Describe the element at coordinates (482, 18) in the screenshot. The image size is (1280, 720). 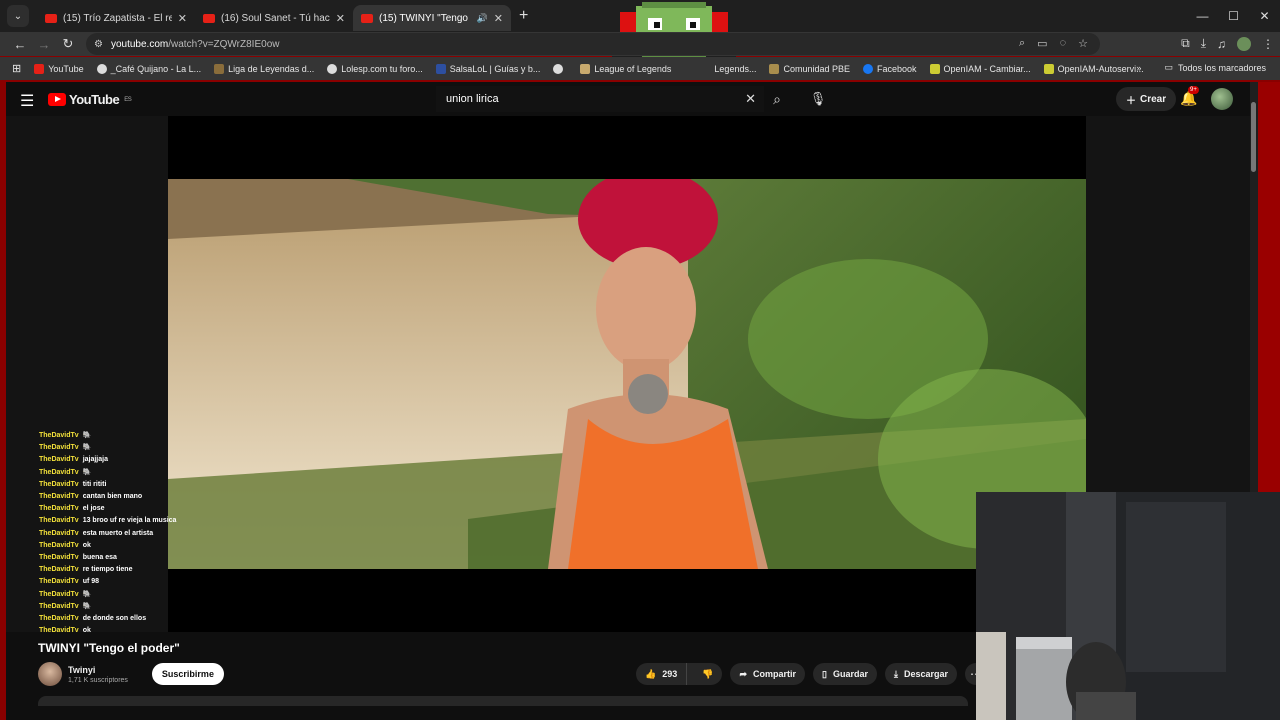
I see `speaker-icon: 🔊` at that location.